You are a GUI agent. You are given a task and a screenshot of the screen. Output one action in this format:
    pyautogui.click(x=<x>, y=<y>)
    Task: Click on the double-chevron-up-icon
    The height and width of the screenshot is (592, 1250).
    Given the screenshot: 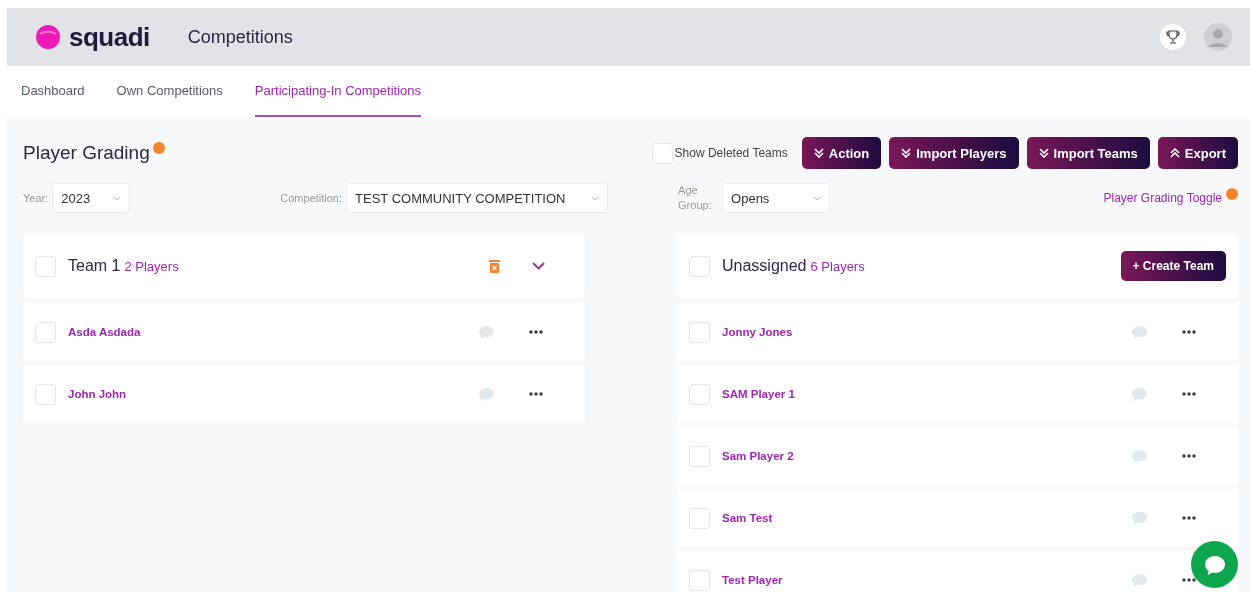 What is the action you would take?
    pyautogui.click(x=1174, y=153)
    